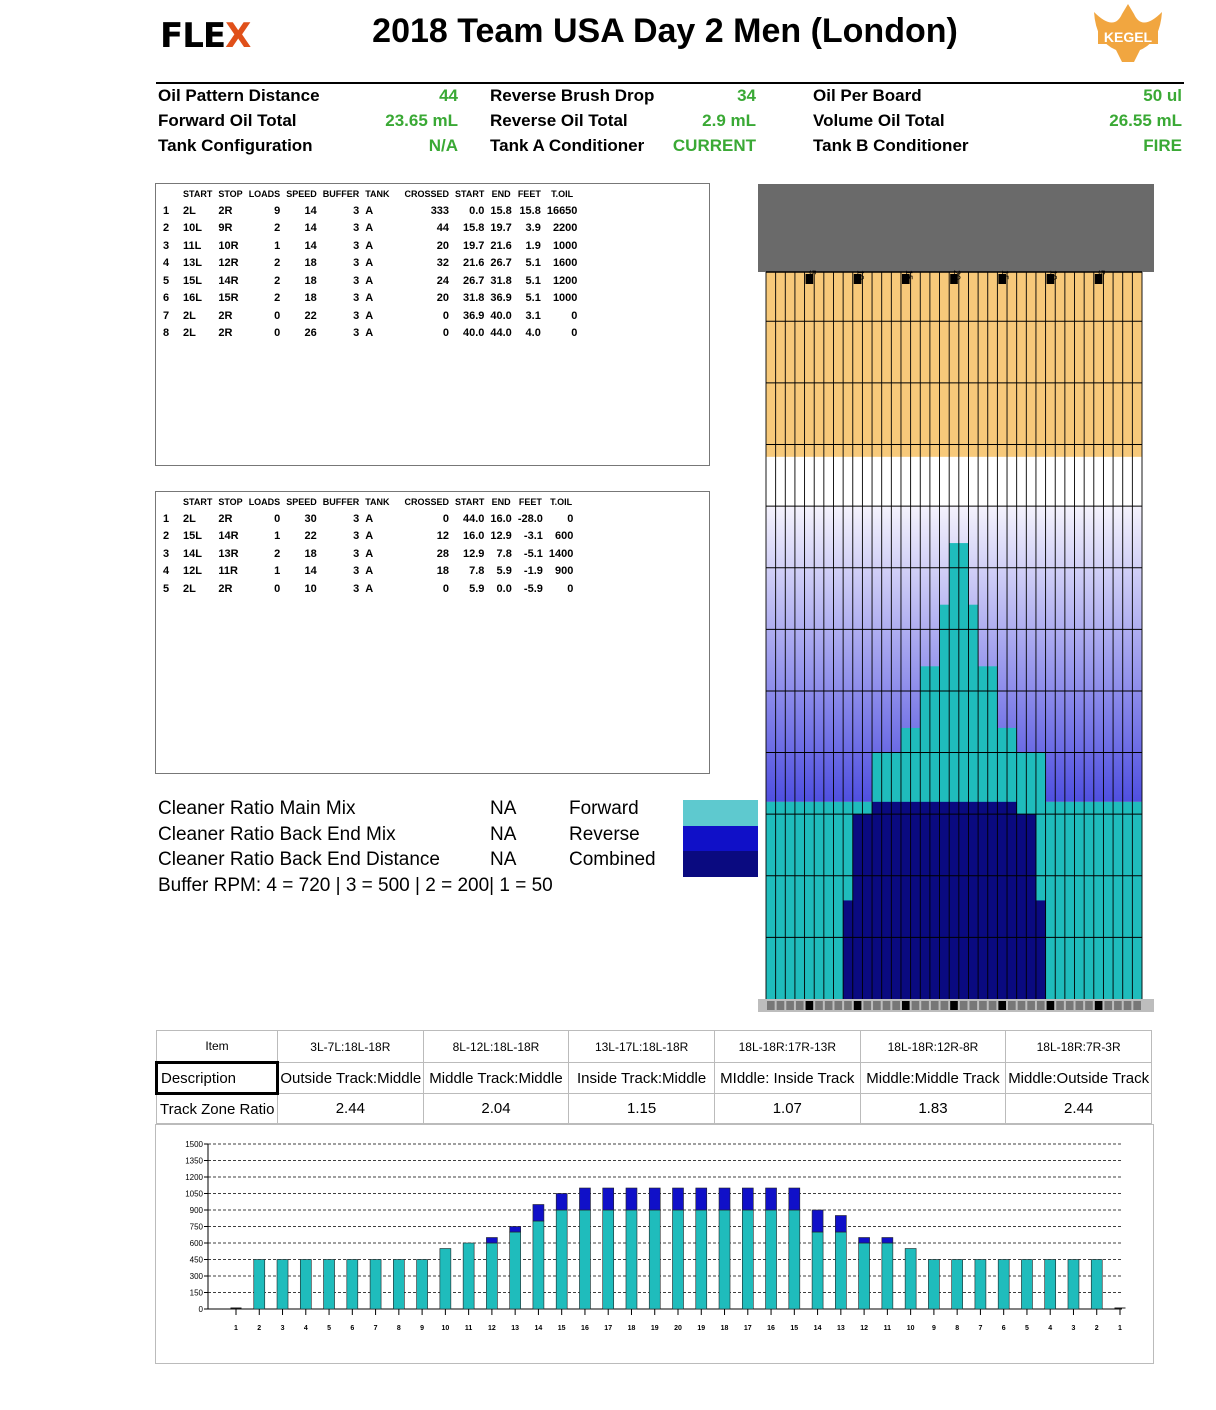  Describe the element at coordinates (533, 228) in the screenshot. I see `run-table-cell: 3.9` at that location.